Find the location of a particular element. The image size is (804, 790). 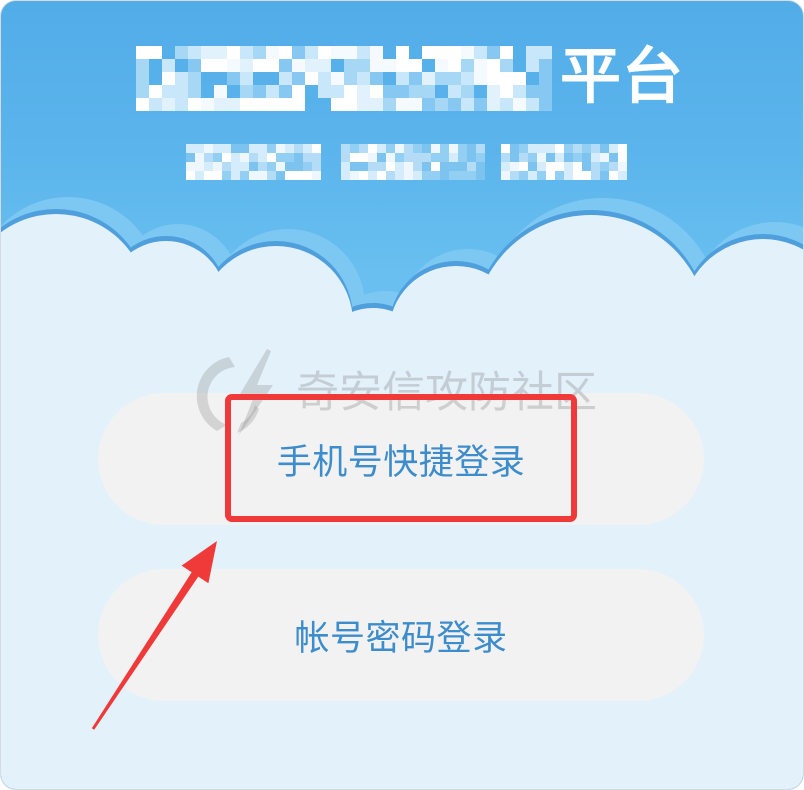

account-password-login-button: 帐号密码登录 is located at coordinates (401, 635).